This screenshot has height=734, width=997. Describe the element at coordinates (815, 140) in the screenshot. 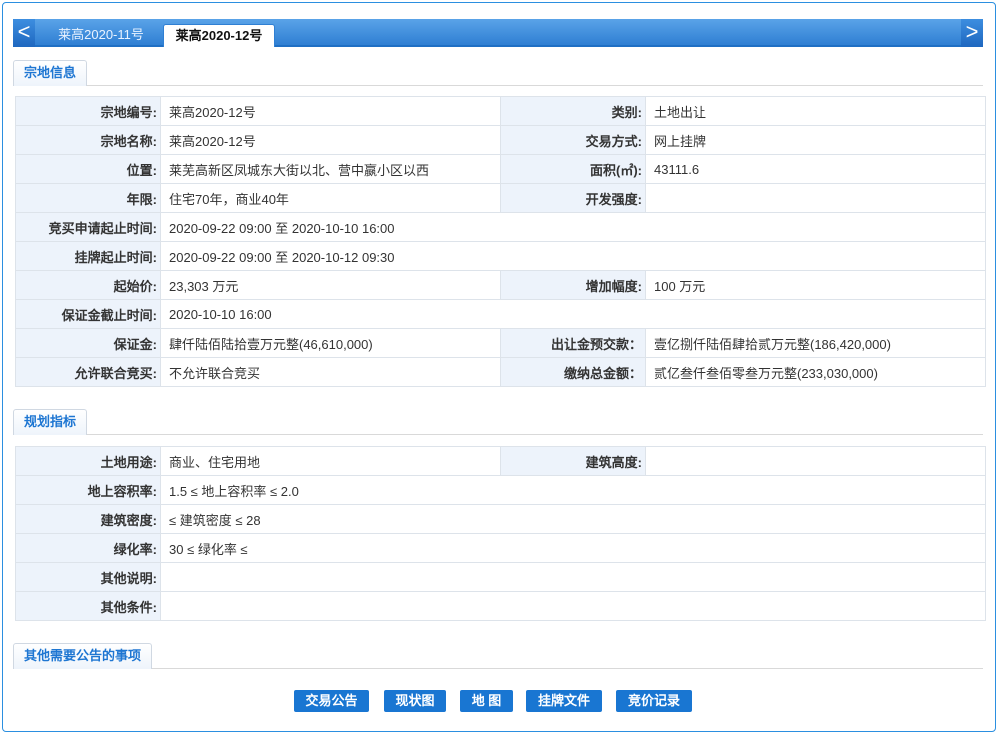

I see `trade-mode-value: 网上挂牌` at that location.